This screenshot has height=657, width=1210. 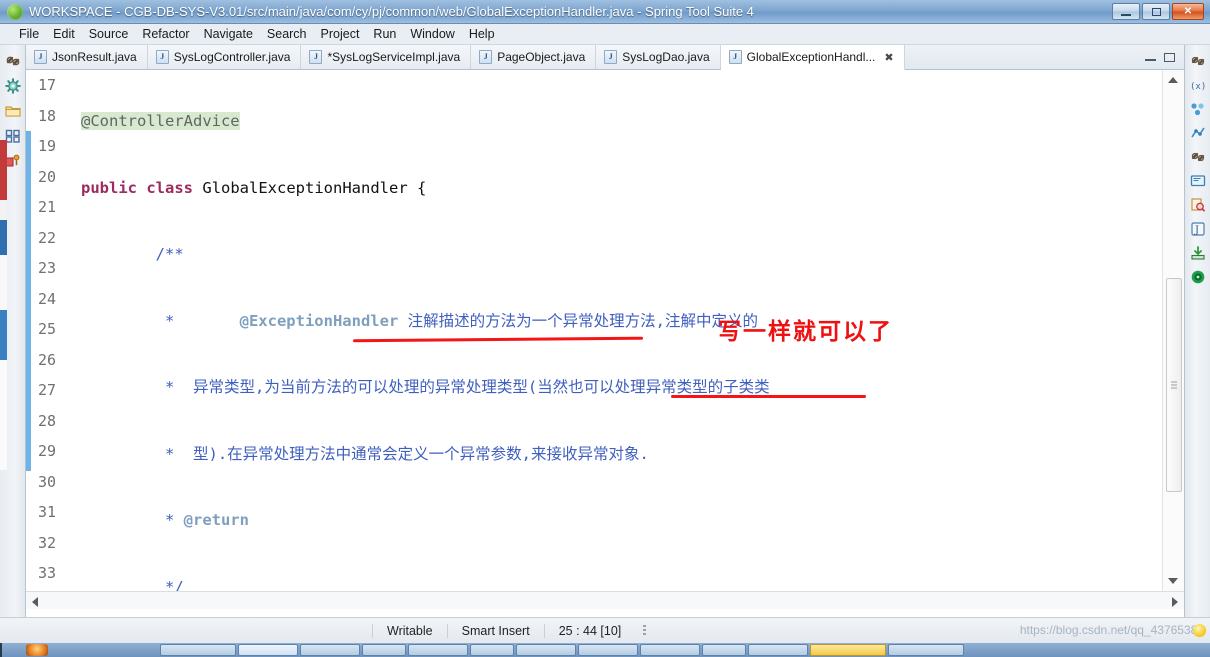 What do you see at coordinates (12, 86) in the screenshot?
I see `gear-icon` at bounding box center [12, 86].